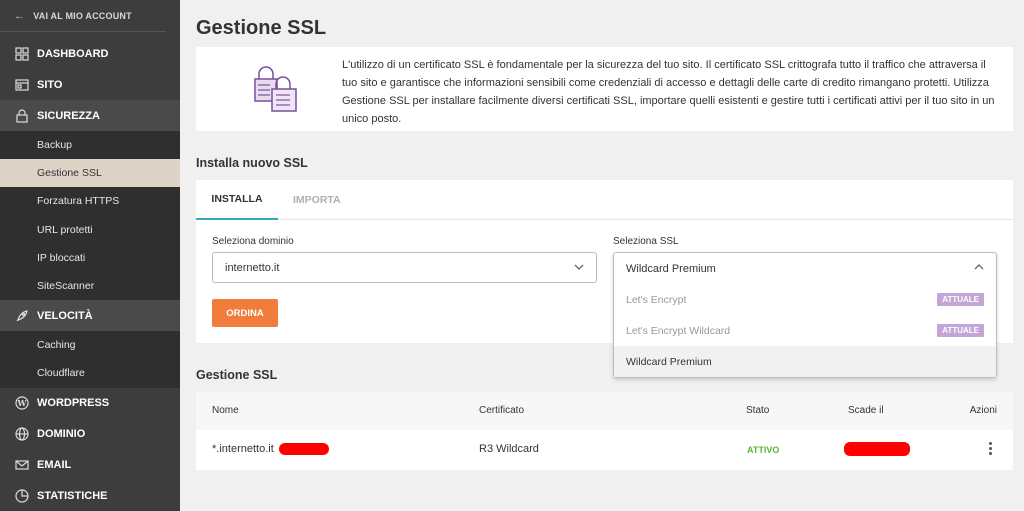 This screenshot has width=1024, height=511. Describe the element at coordinates (90, 230) in the screenshot. I see `sidebar-subitem-url-protetti: URL protetti` at that location.